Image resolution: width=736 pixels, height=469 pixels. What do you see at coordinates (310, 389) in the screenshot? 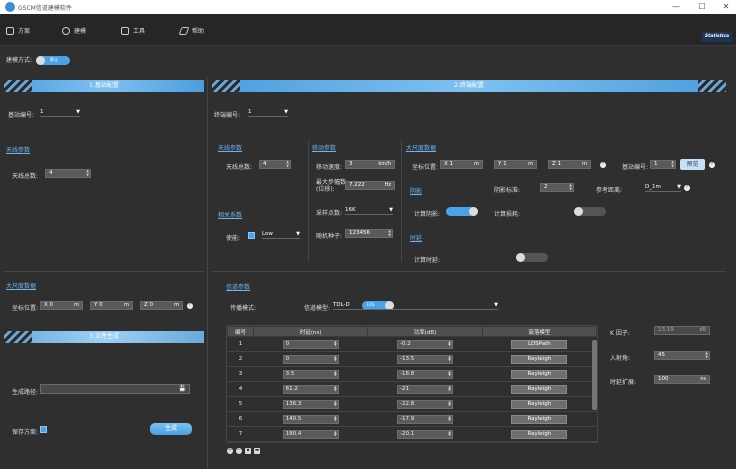
I see `delay-input: 61.2 ▲ ▼` at bounding box center [310, 389].